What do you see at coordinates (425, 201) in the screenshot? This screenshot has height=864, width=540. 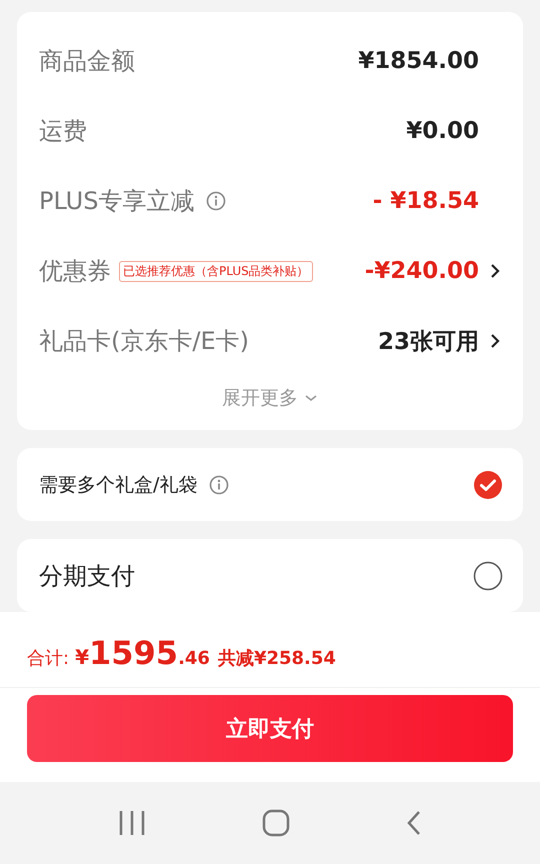 I see `row-value: - ¥18.54` at bounding box center [425, 201].